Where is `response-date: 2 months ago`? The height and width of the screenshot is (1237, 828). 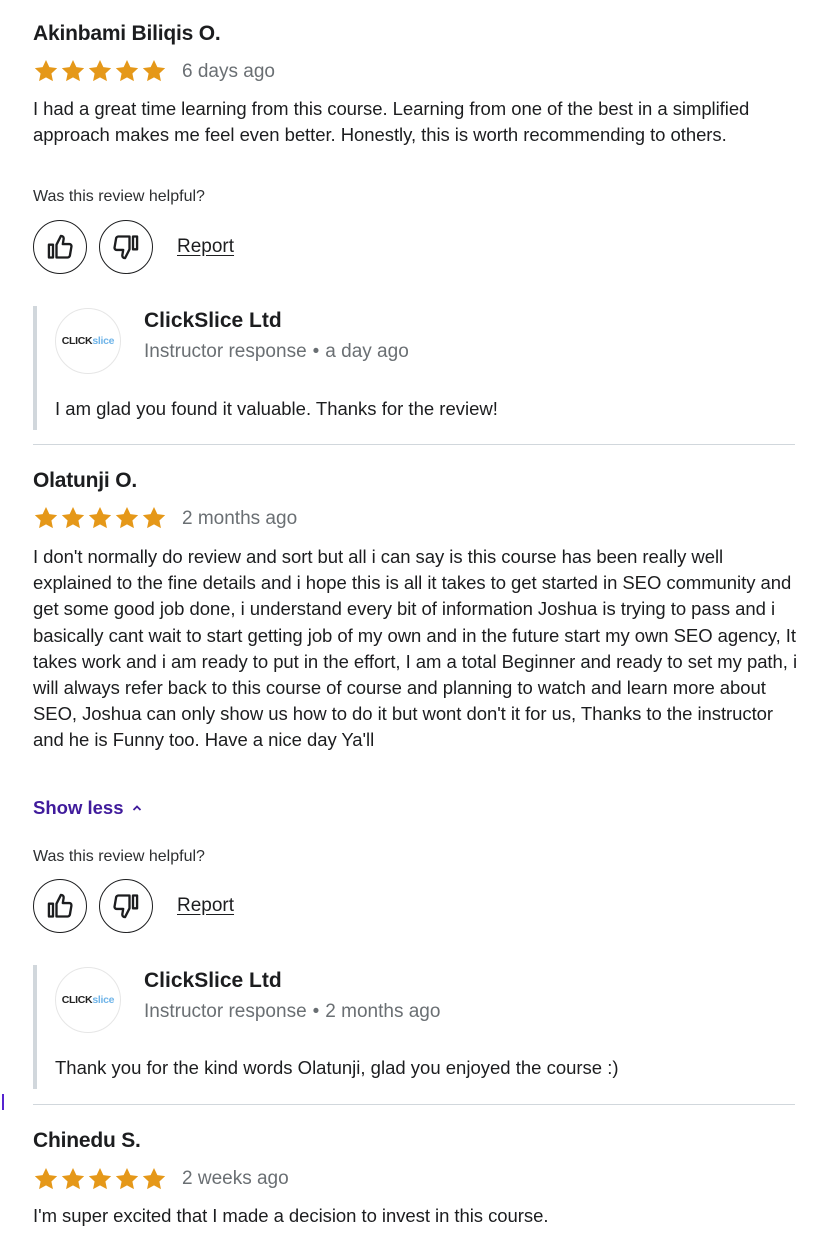
response-date: 2 months ago is located at coordinates (383, 1011).